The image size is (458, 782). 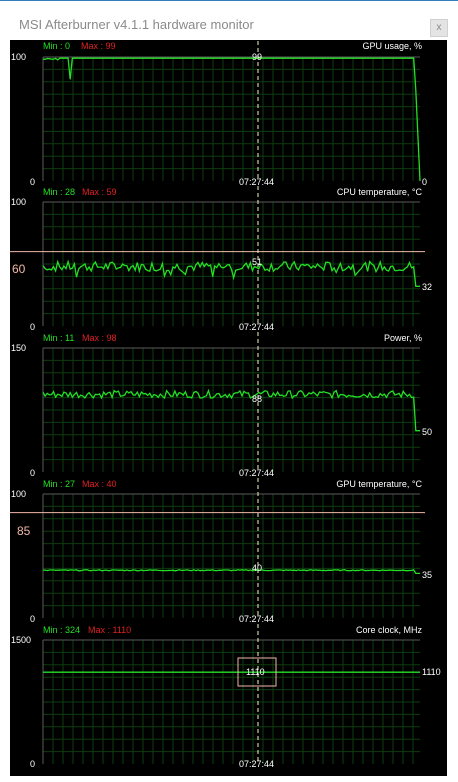 I want to click on graph-cursor-value: 40, so click(x=257, y=568).